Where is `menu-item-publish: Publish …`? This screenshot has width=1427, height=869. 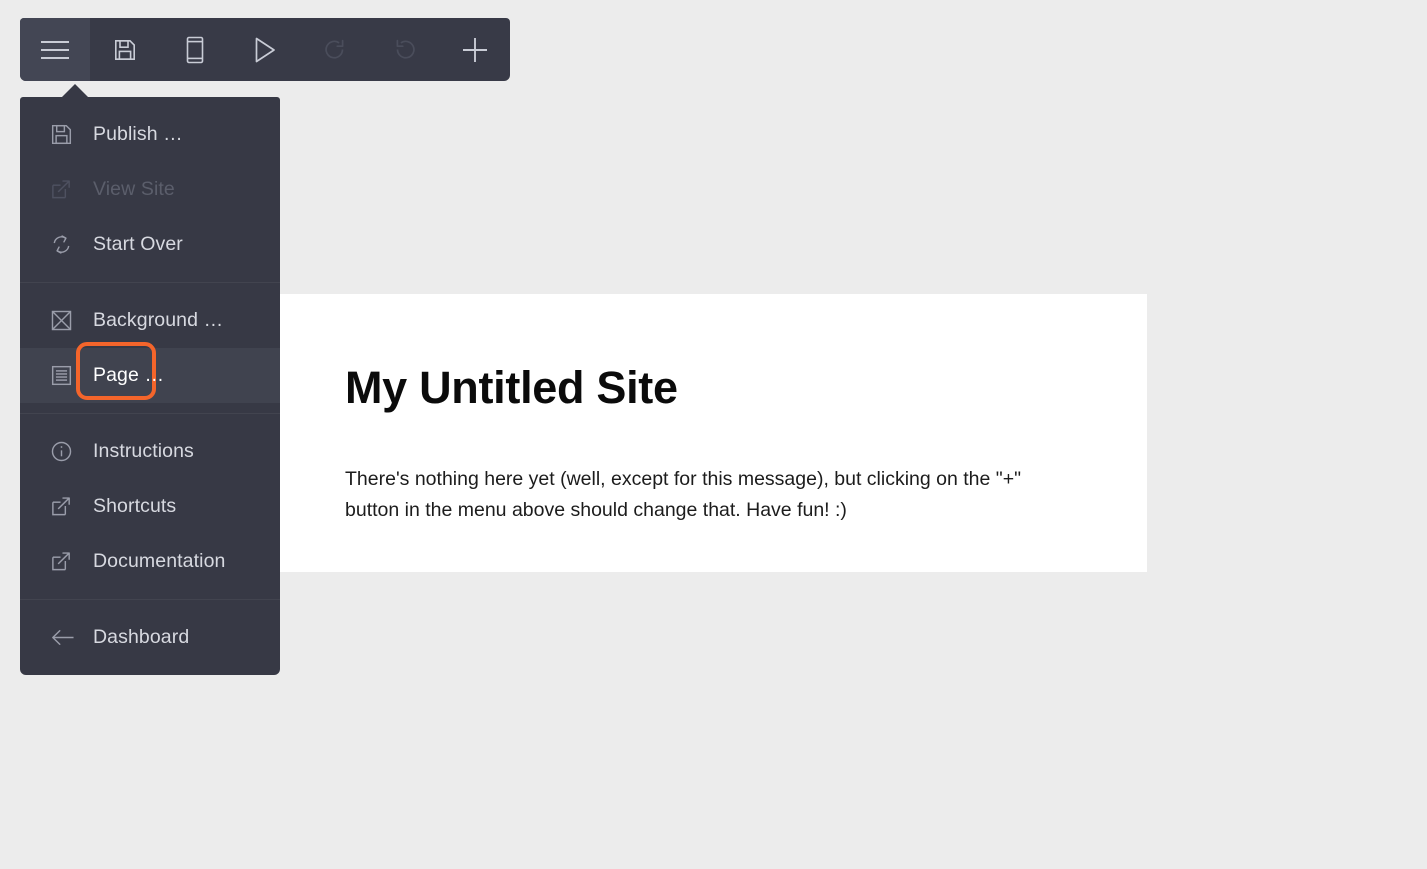
menu-item-publish: Publish … is located at coordinates (150, 134).